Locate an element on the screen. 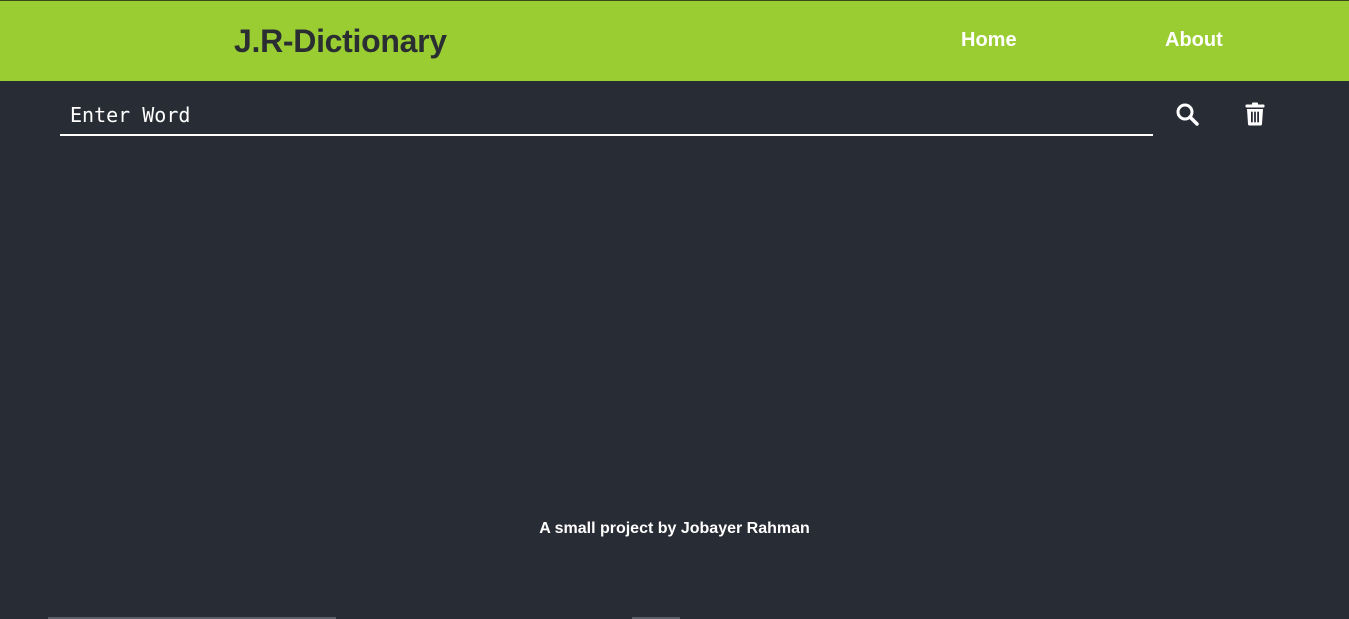  trash-icon is located at coordinates (1255, 114).